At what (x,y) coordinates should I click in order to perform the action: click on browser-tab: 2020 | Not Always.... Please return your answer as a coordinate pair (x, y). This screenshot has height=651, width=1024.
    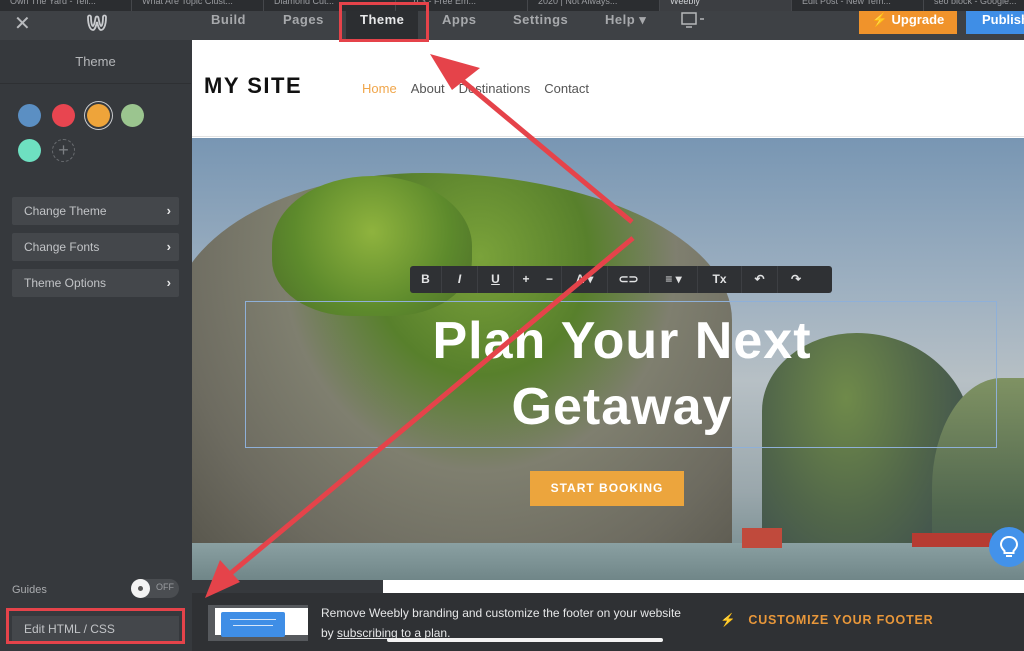
    Looking at the image, I should click on (594, 5).